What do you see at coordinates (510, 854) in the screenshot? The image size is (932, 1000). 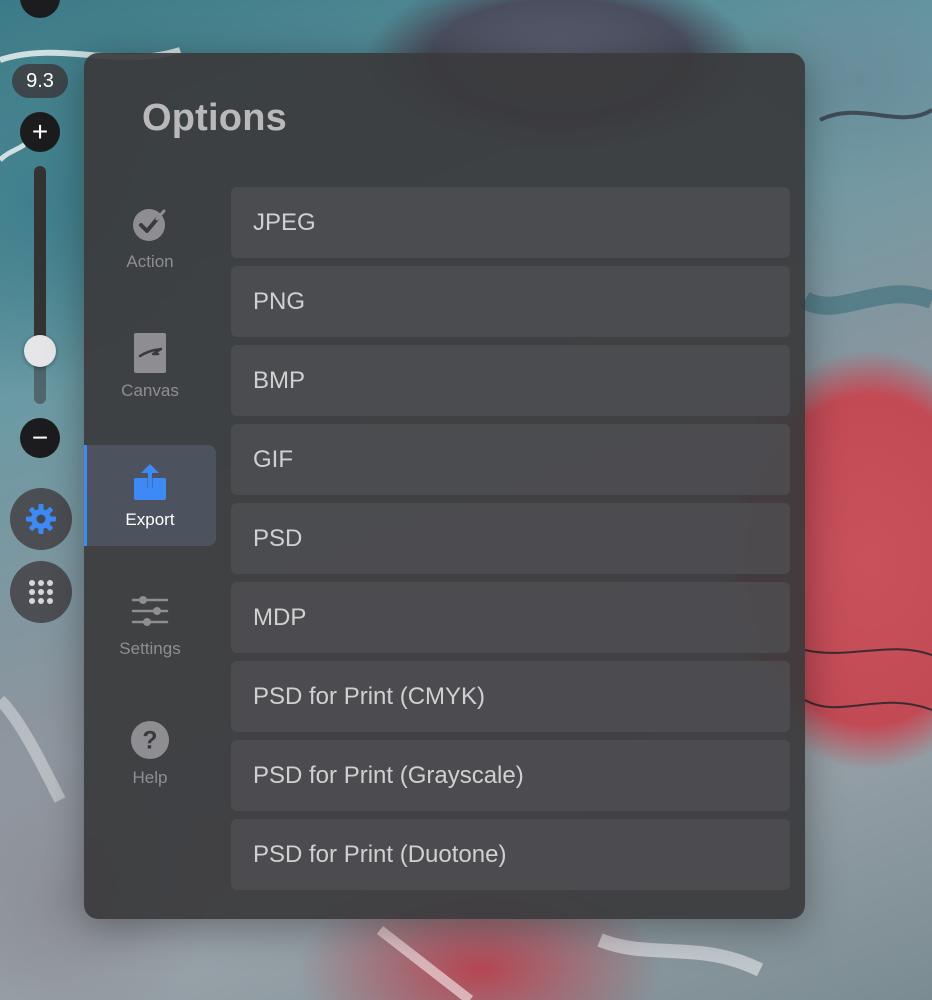 I see `export-format-psd-duotone: PSD for Print (Duotone)` at bounding box center [510, 854].